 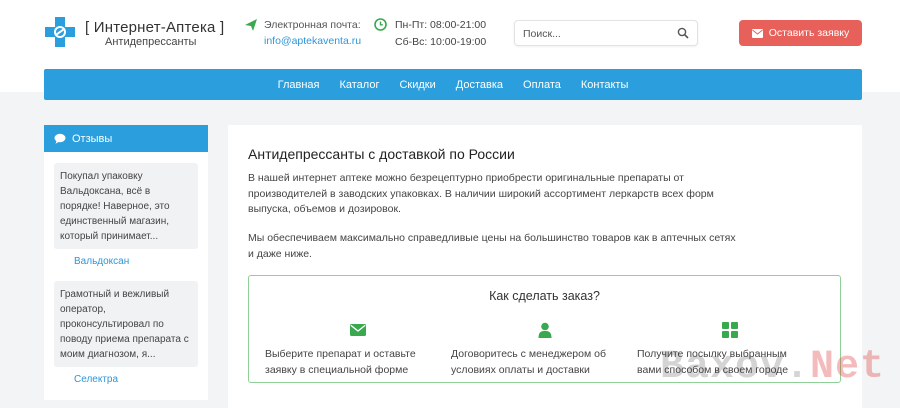 What do you see at coordinates (60, 32) in the screenshot?
I see `pharmacy-cross-logo-icon` at bounding box center [60, 32].